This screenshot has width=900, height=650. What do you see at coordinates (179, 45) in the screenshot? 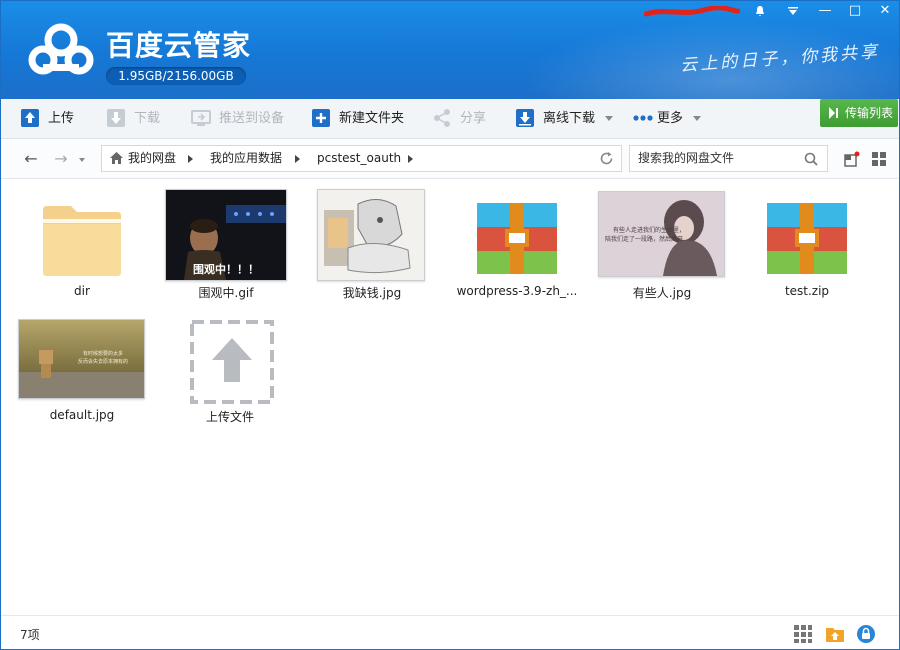
I see `app-title: 百度云管家` at bounding box center [179, 45].